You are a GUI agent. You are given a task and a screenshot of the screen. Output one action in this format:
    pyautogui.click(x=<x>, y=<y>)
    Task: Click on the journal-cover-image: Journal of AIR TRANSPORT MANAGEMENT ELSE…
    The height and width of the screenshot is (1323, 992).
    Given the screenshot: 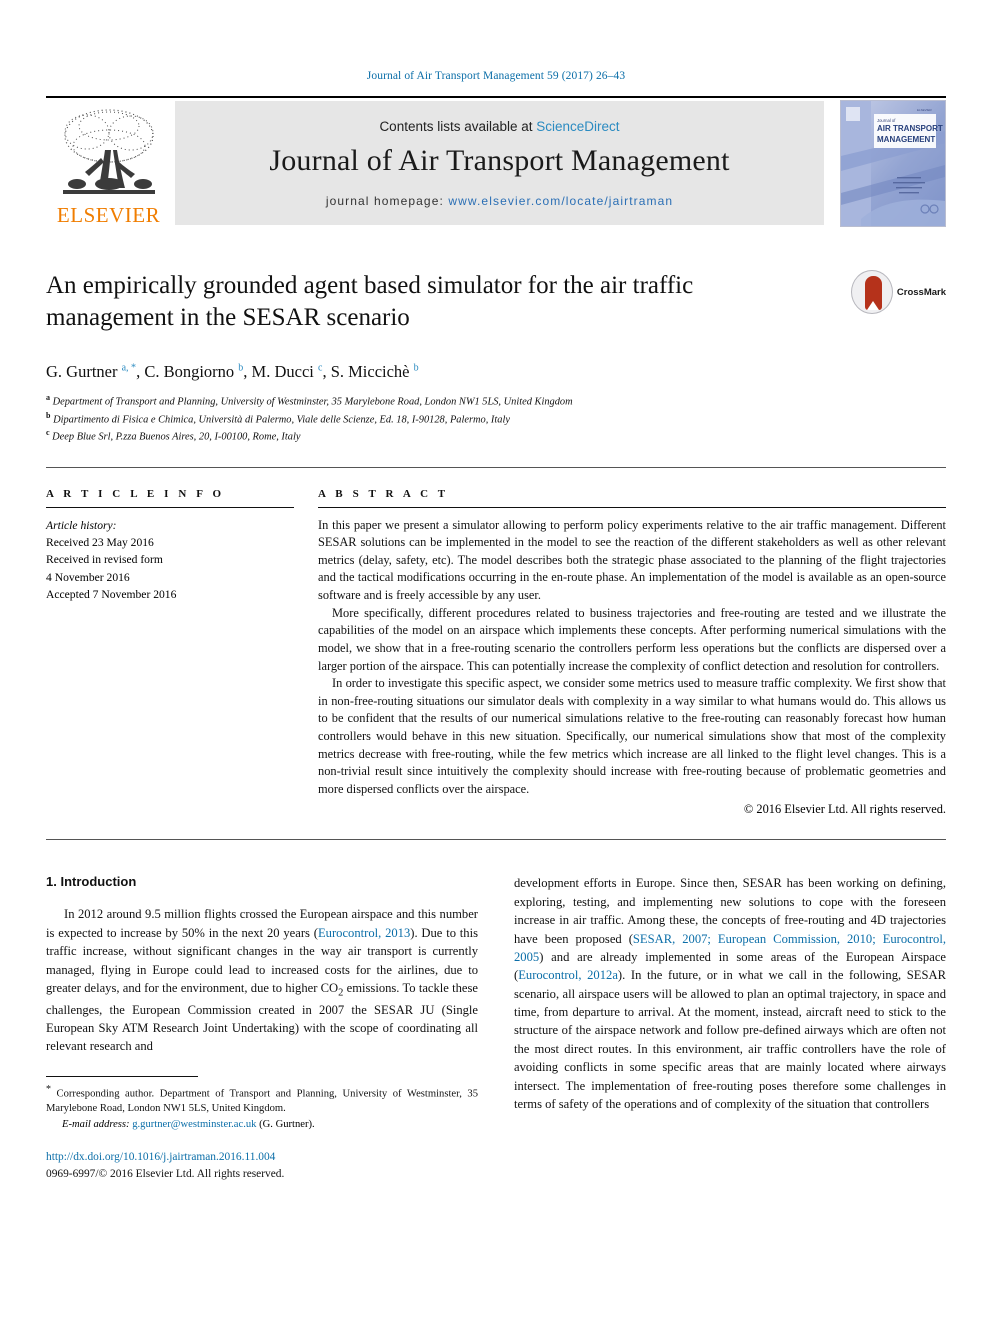 What is the action you would take?
    pyautogui.click(x=893, y=163)
    